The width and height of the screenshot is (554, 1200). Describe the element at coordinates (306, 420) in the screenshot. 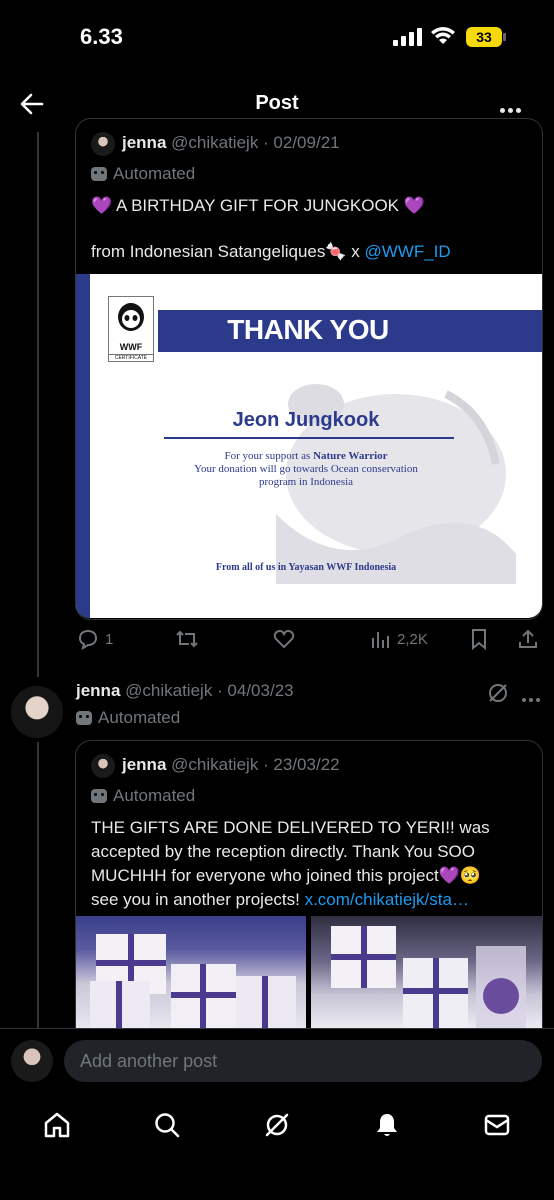

I see `cert-recipient: Jeon Jungkook` at that location.